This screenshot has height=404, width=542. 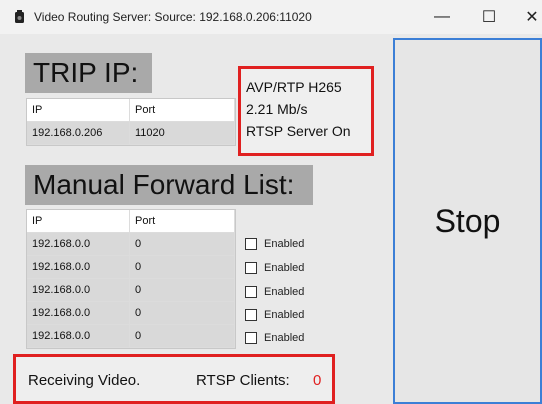 What do you see at coordinates (88, 73) in the screenshot?
I see `trip-ip-header: TRIP IP:` at bounding box center [88, 73].